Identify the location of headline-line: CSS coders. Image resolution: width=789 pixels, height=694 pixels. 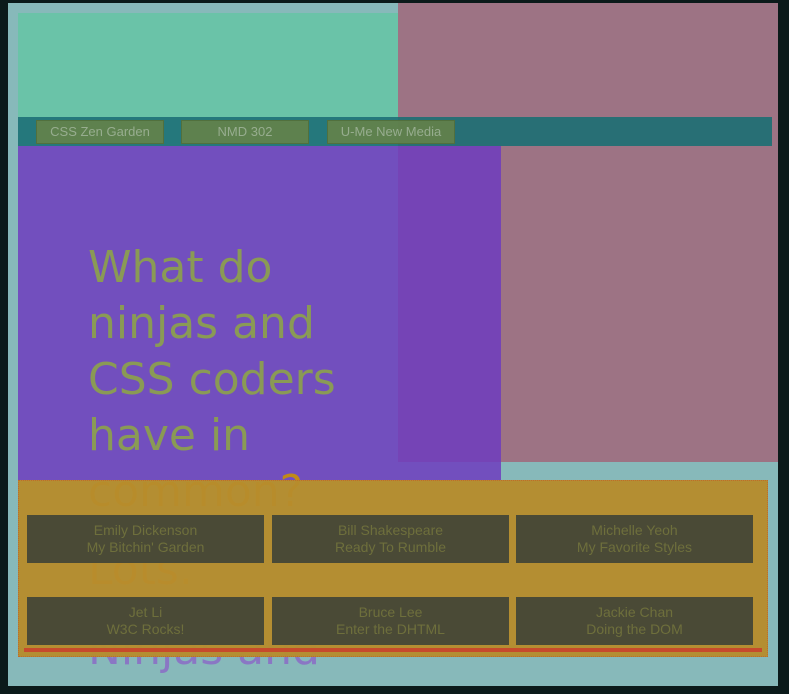
(212, 379).